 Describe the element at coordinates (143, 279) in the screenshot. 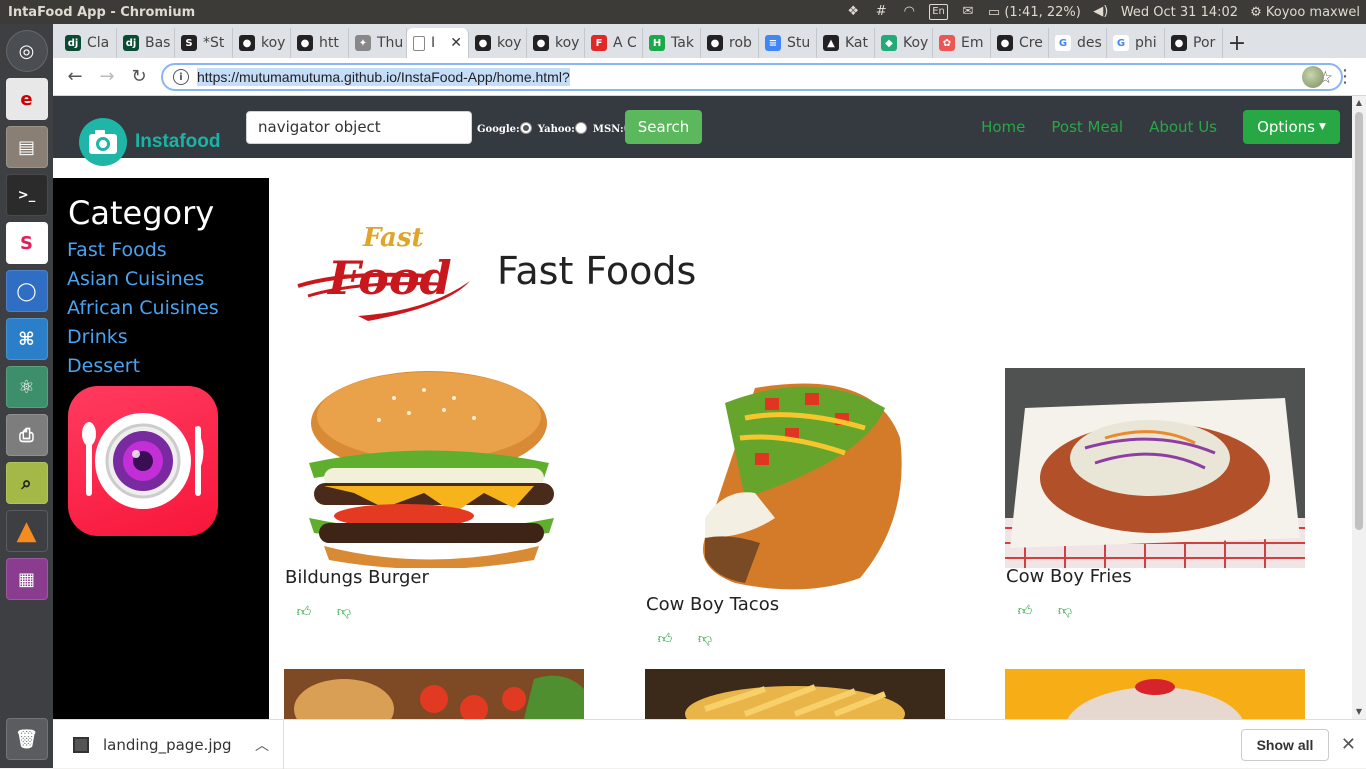

I see `category-asian-cuisines: Asian Cuisines` at that location.